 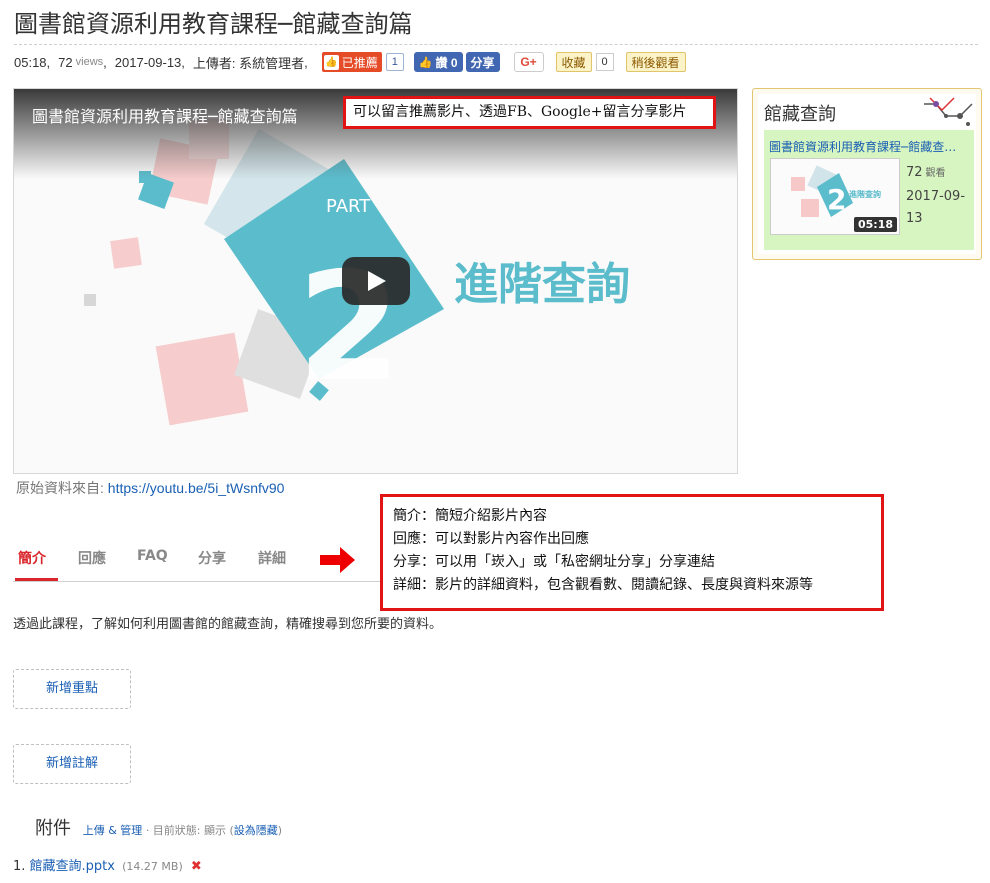 What do you see at coordinates (936, 207) in the screenshot?
I see `related-video-date: 2017-09-13` at bounding box center [936, 207].